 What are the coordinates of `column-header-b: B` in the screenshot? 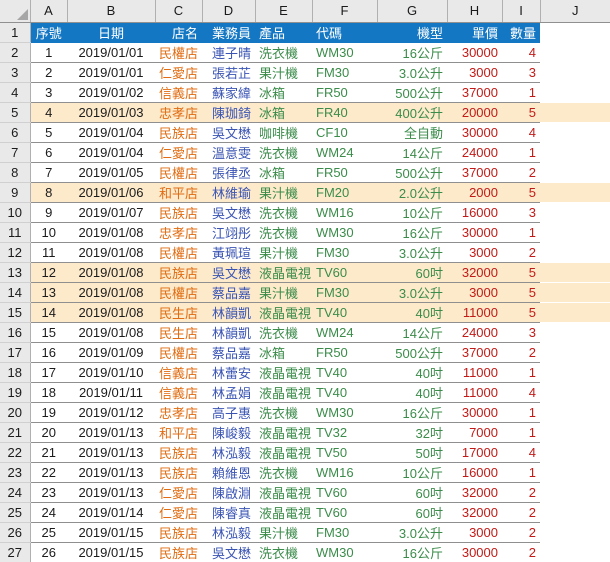 It's located at (111, 11).